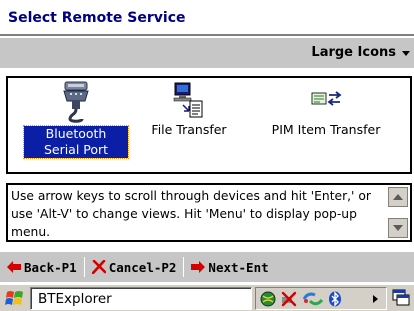  Describe the element at coordinates (76, 102) in the screenshot. I see `serial-port-connector-icon` at that location.